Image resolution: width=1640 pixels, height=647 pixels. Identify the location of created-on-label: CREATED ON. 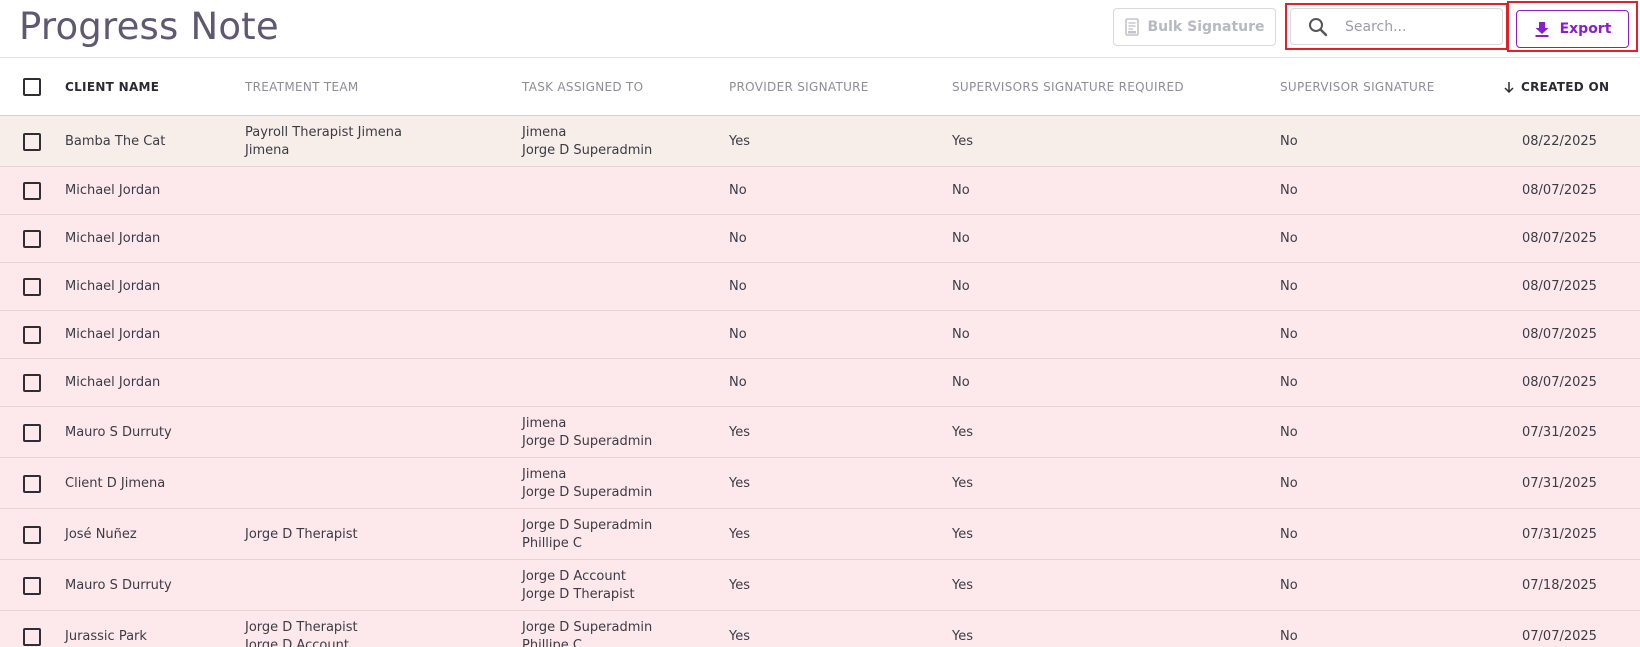
(1565, 87).